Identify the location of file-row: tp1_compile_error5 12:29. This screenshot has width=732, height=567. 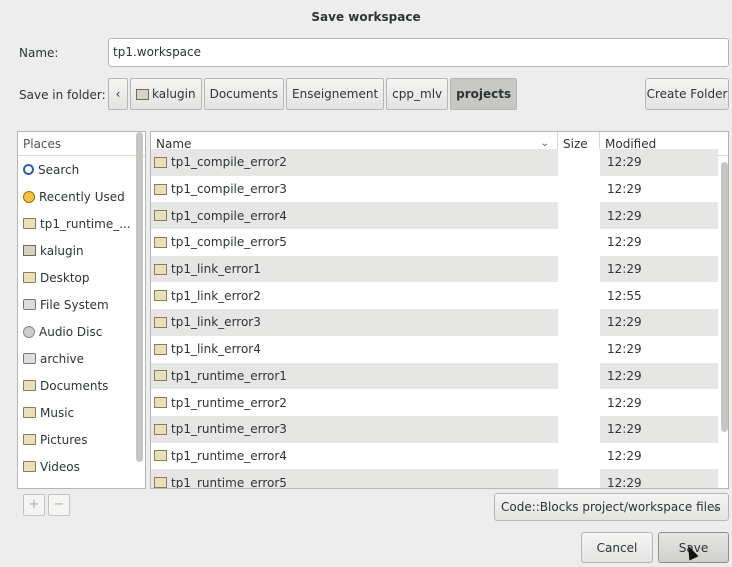
(434, 242).